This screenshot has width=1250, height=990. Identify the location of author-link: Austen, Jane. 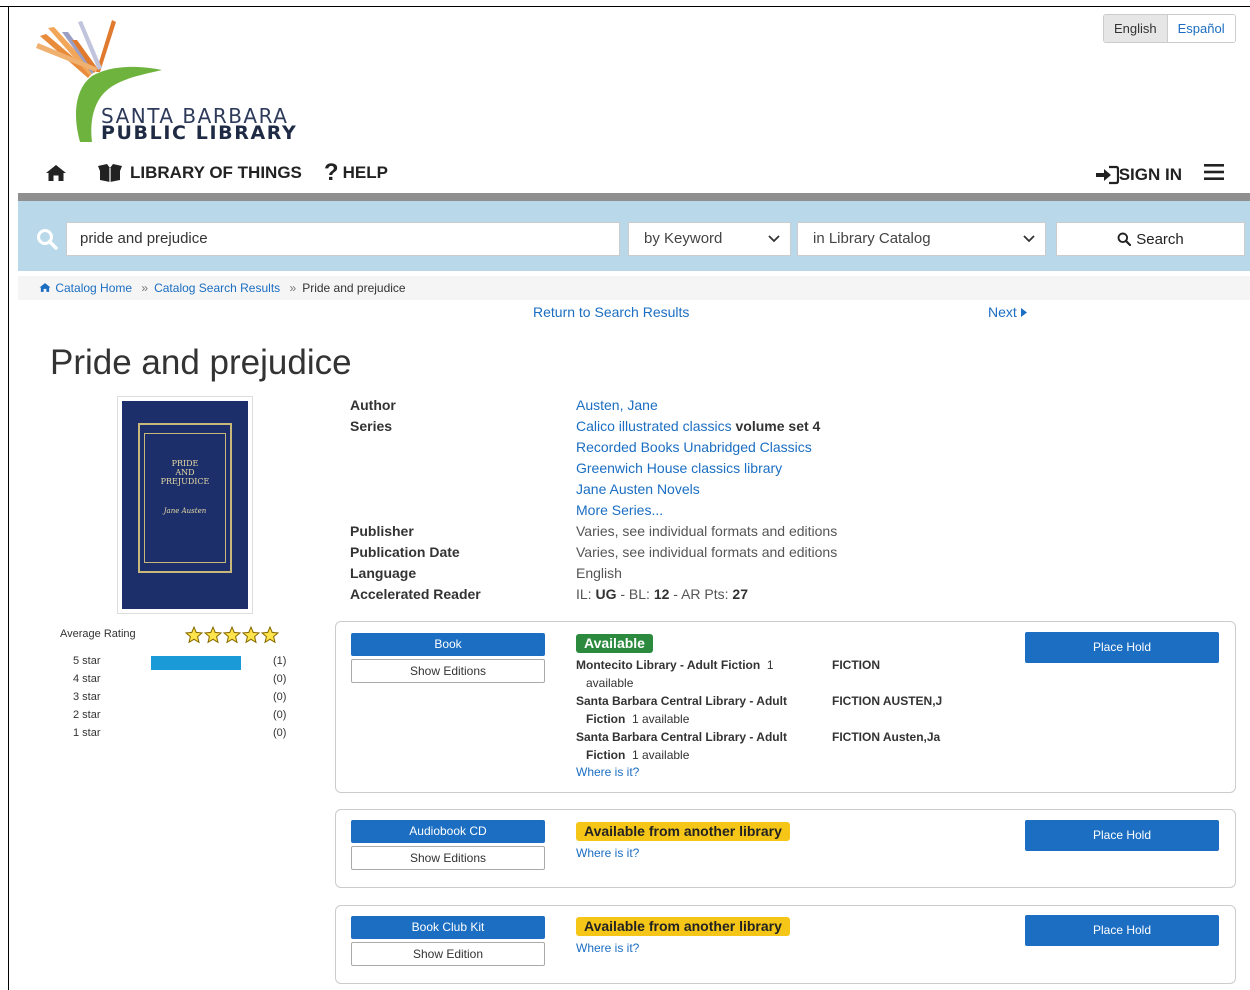
(617, 405).